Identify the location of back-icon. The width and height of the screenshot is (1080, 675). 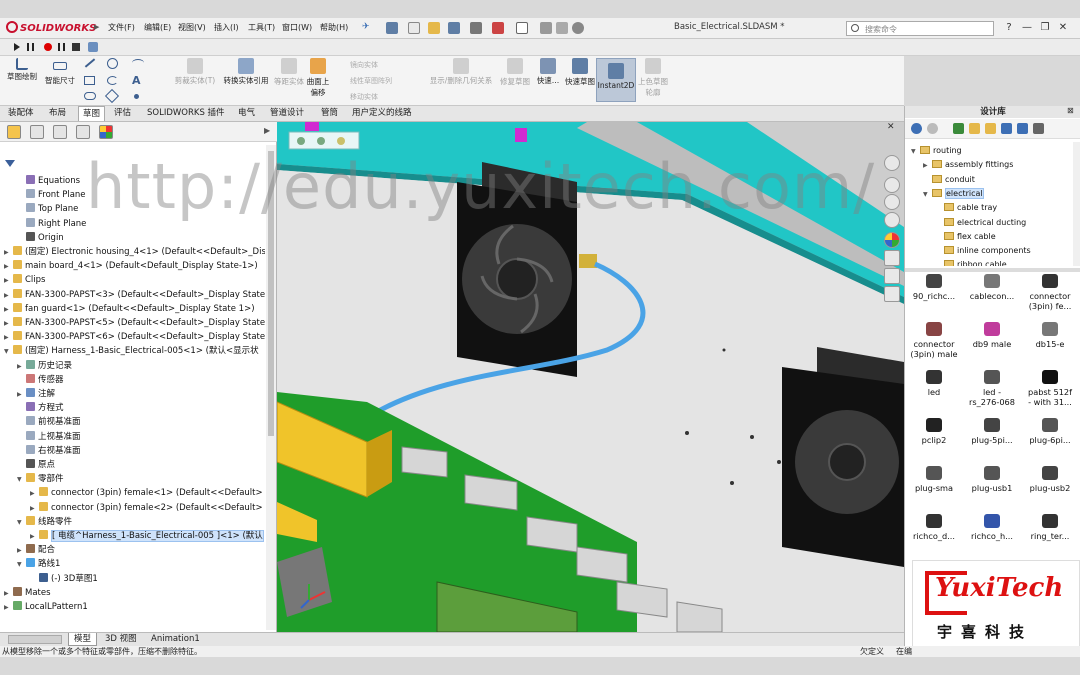
(916, 128).